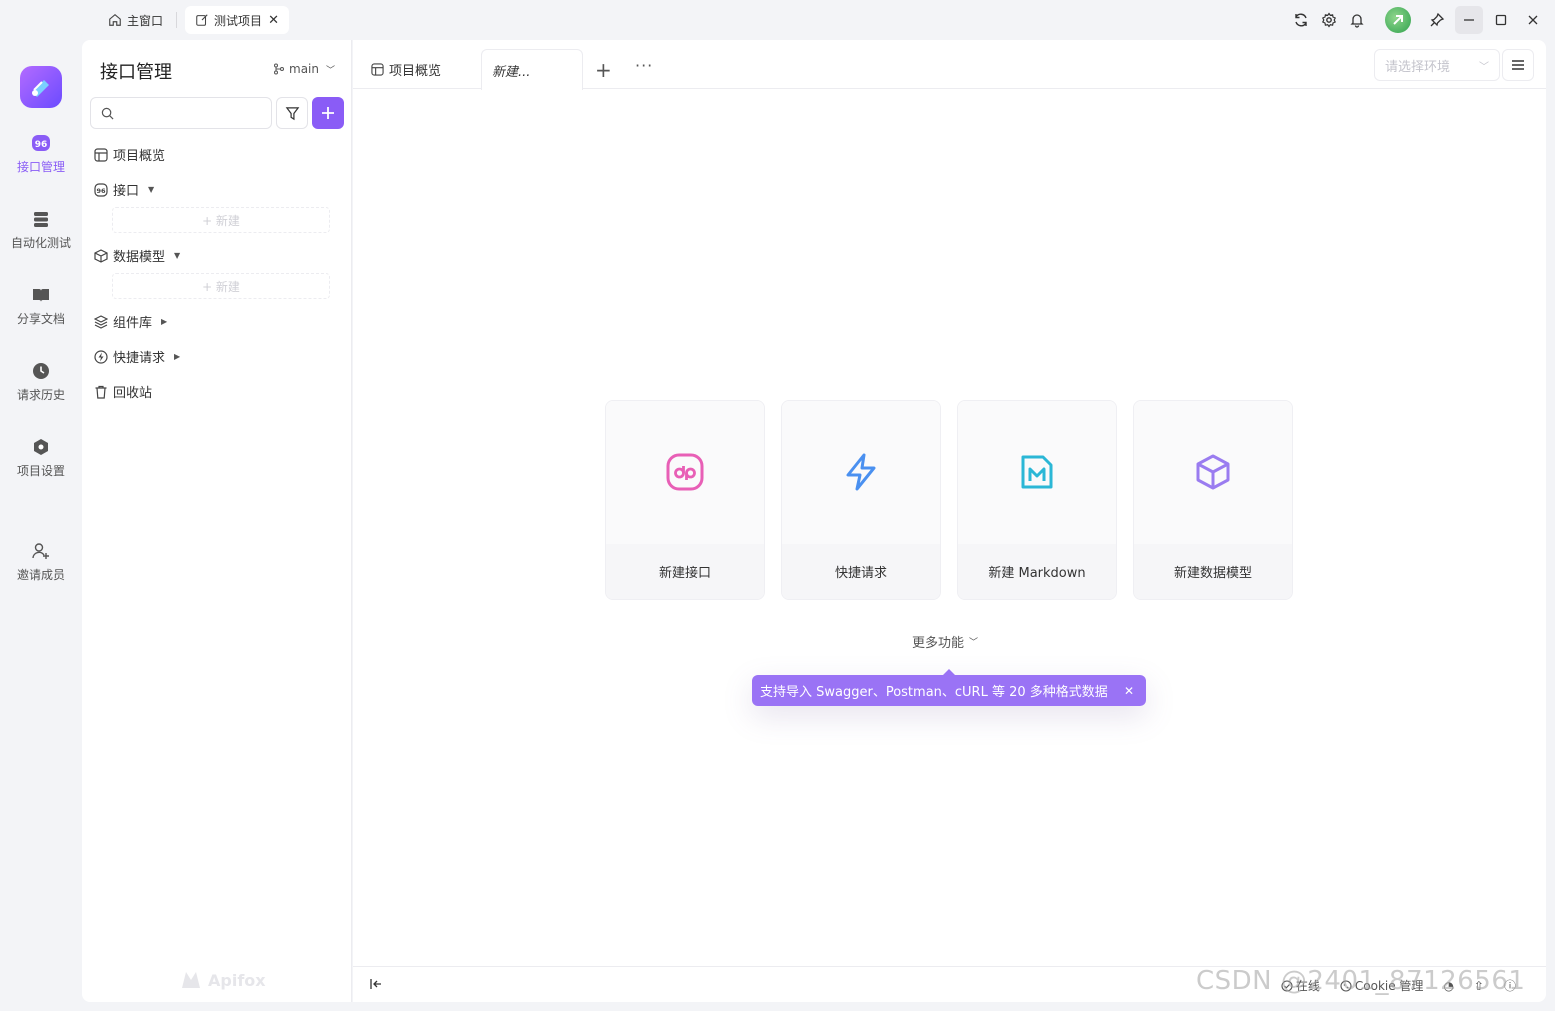  I want to click on card-quick-request: 快捷请求, so click(861, 500).